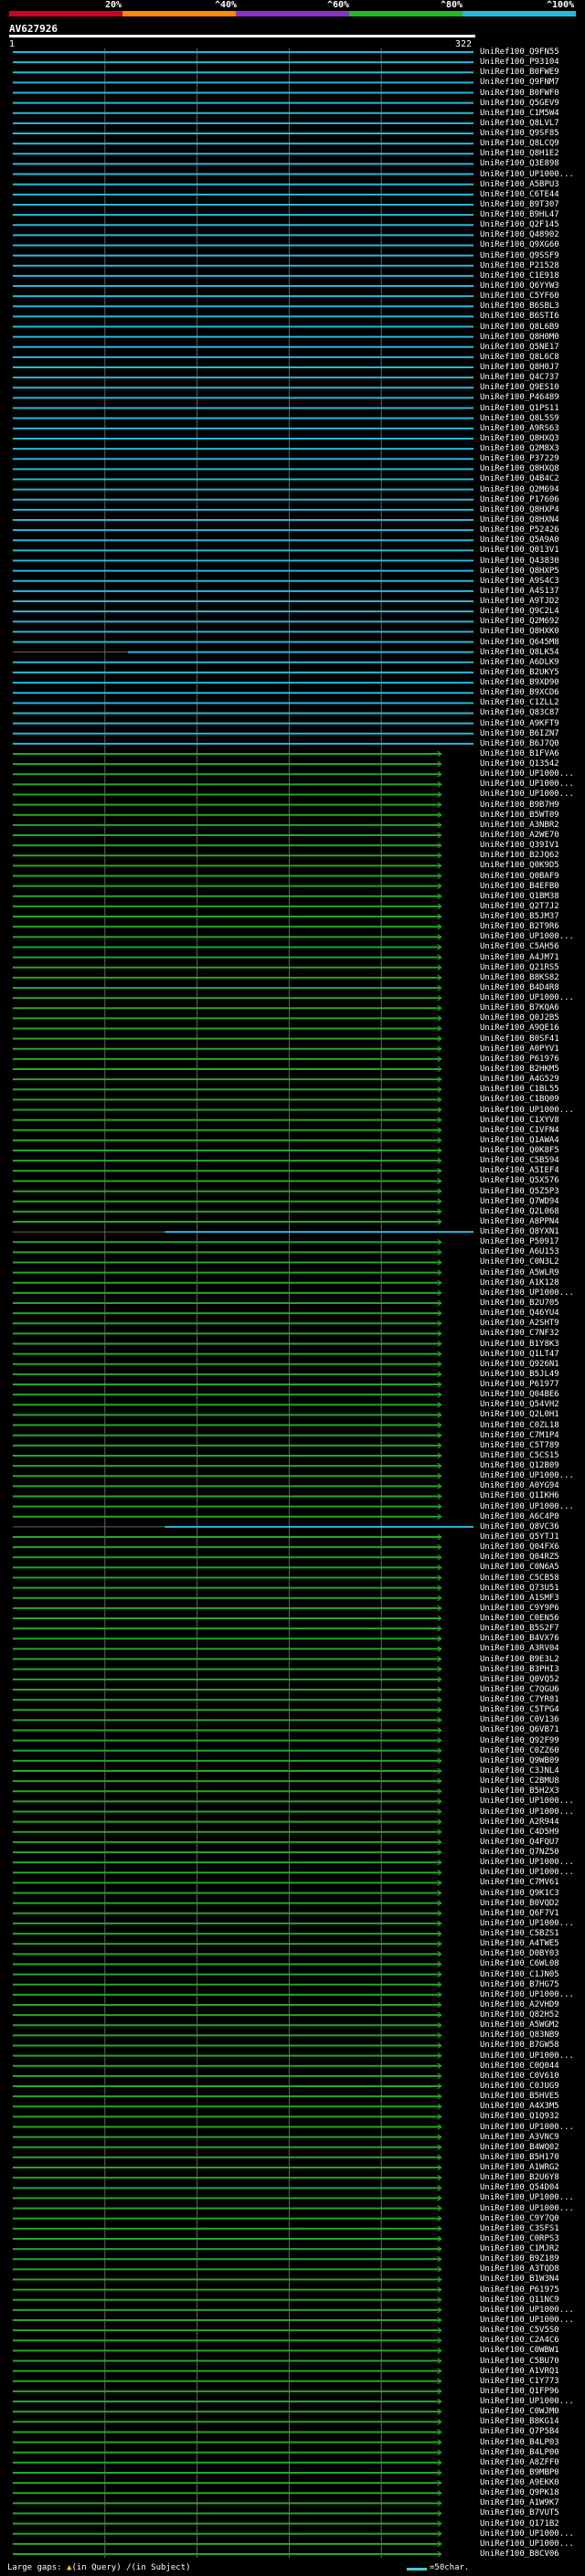 This screenshot has width=585, height=2576. Describe the element at coordinates (519, 1455) in the screenshot. I see `hit-label: UniRef100_C5CS15` at that location.